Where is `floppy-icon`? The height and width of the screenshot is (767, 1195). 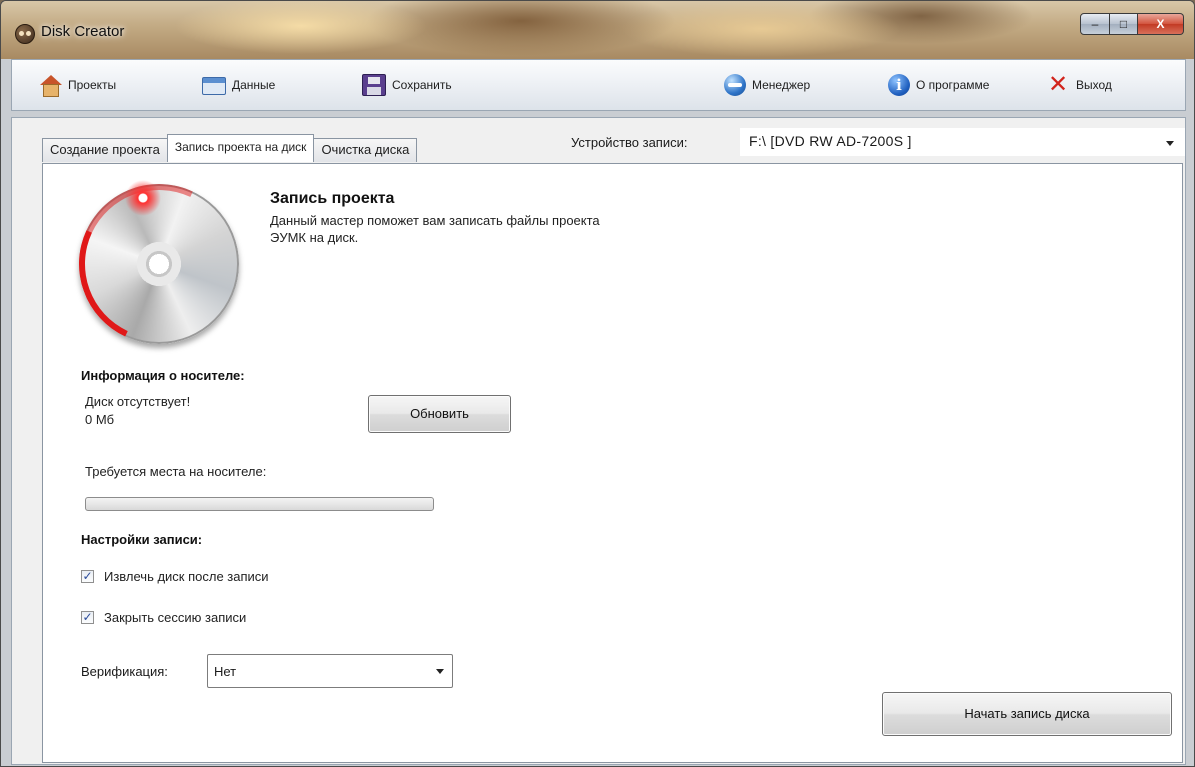
floppy-icon is located at coordinates (374, 85).